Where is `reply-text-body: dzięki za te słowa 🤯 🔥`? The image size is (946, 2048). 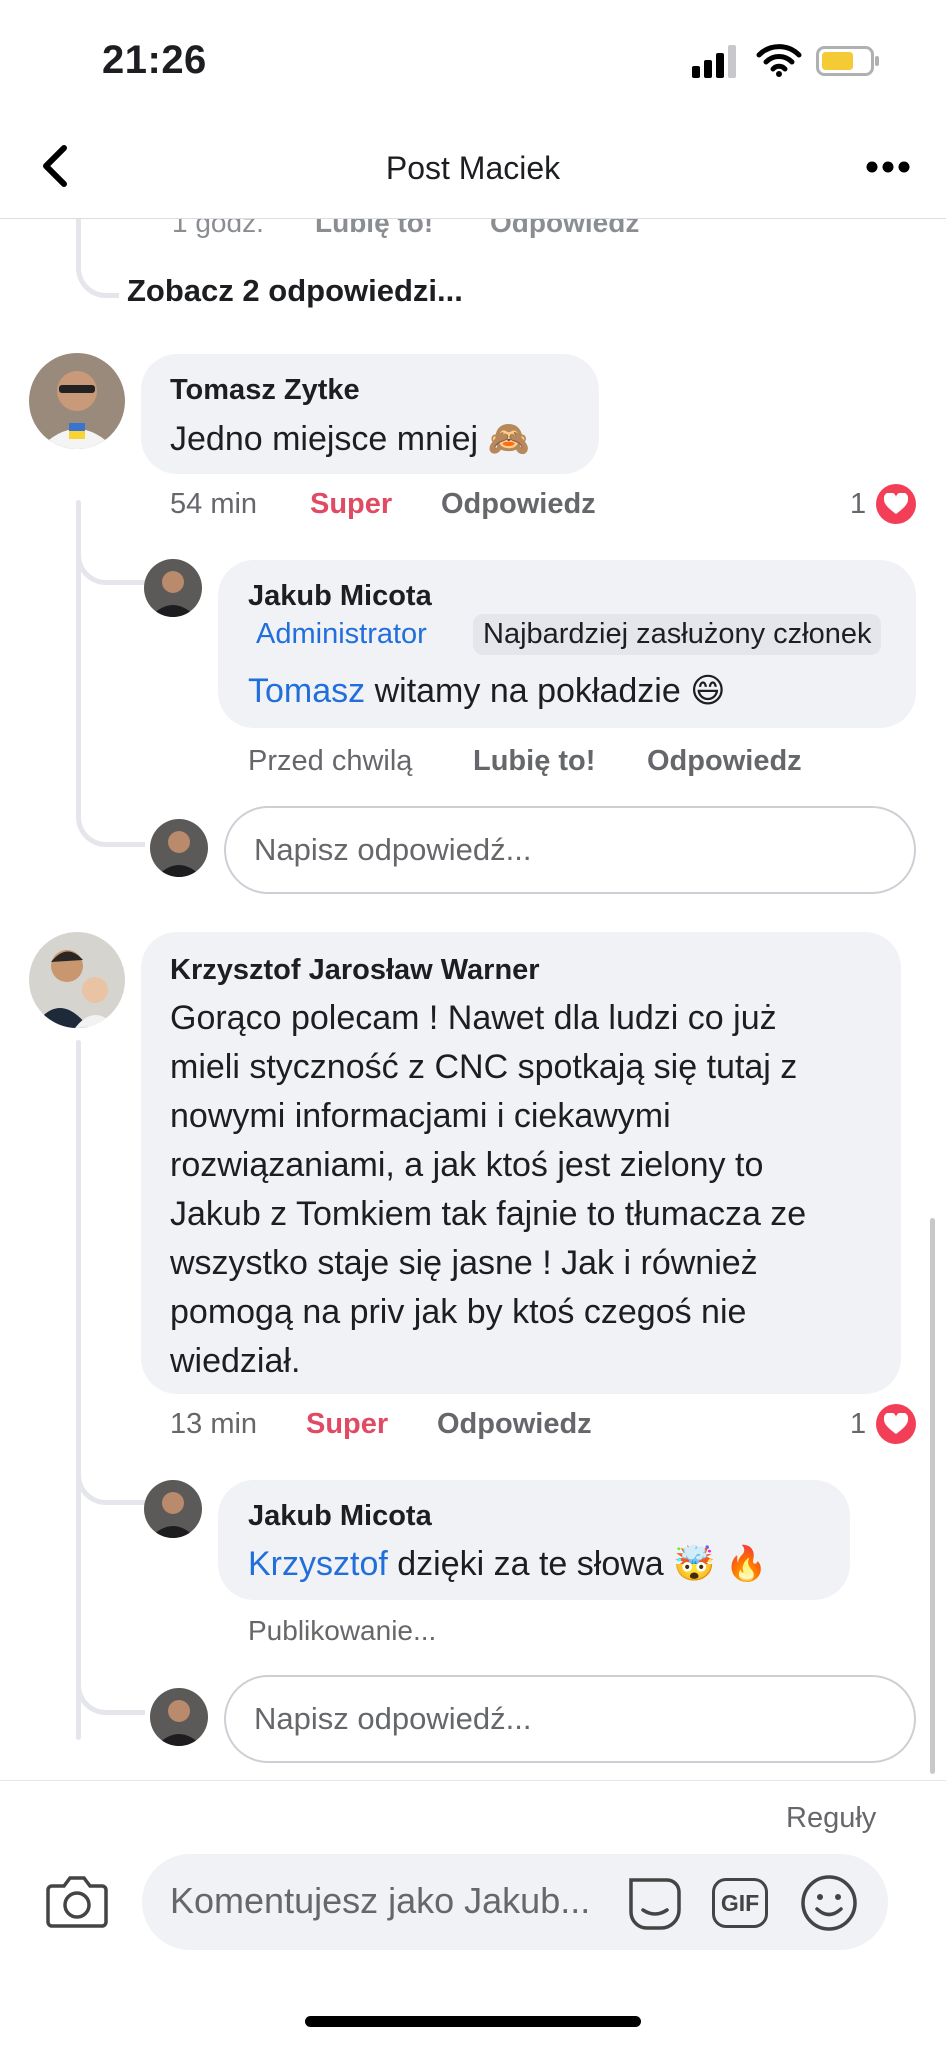
reply-text-body: dzięki za te słowa 🤯 🔥 is located at coordinates (577, 1564).